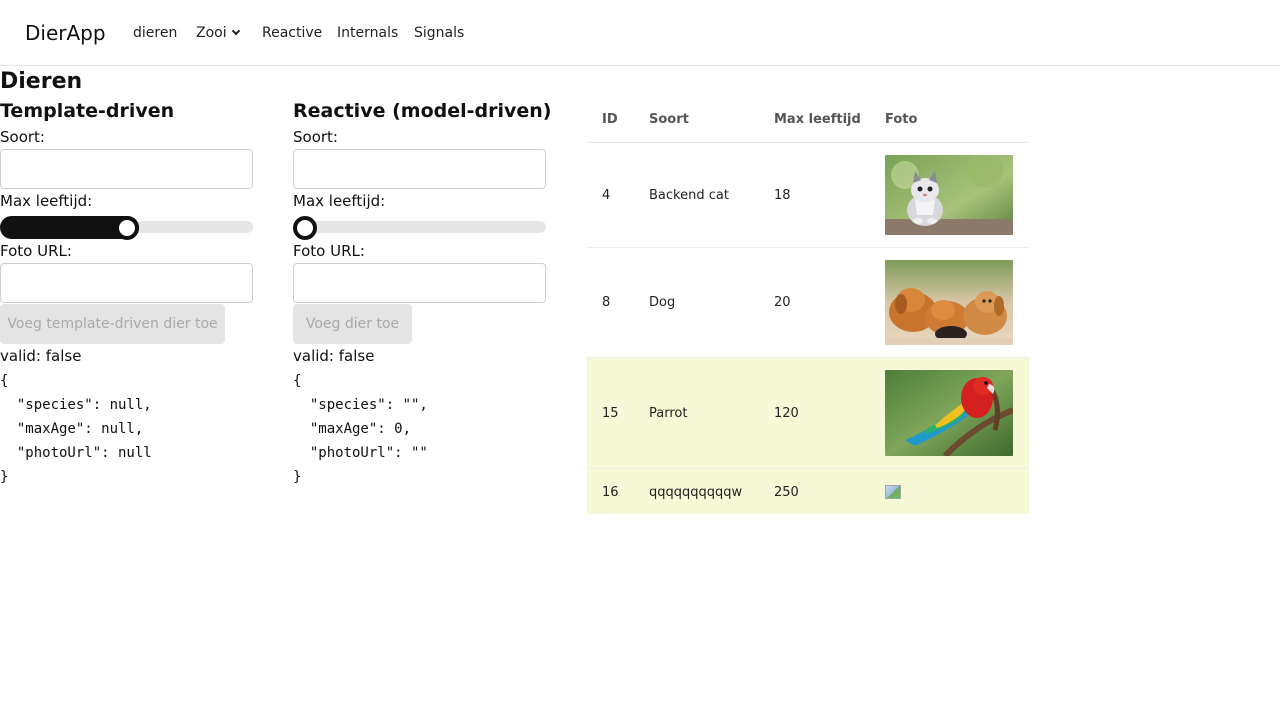  What do you see at coordinates (786, 492) in the screenshot?
I see `cell-max-age: 250` at bounding box center [786, 492].